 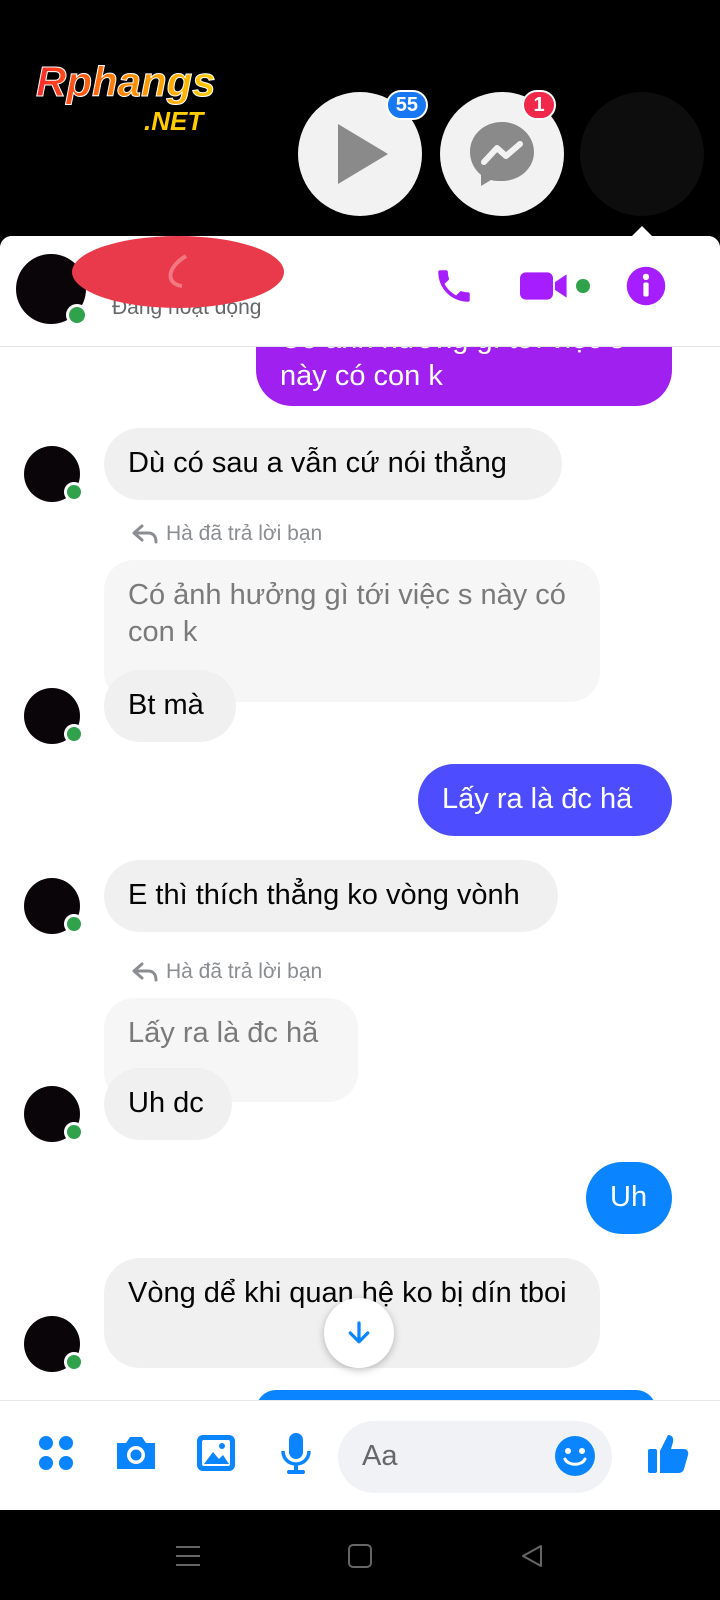 I want to click on back-button, so click(x=532, y=1556).